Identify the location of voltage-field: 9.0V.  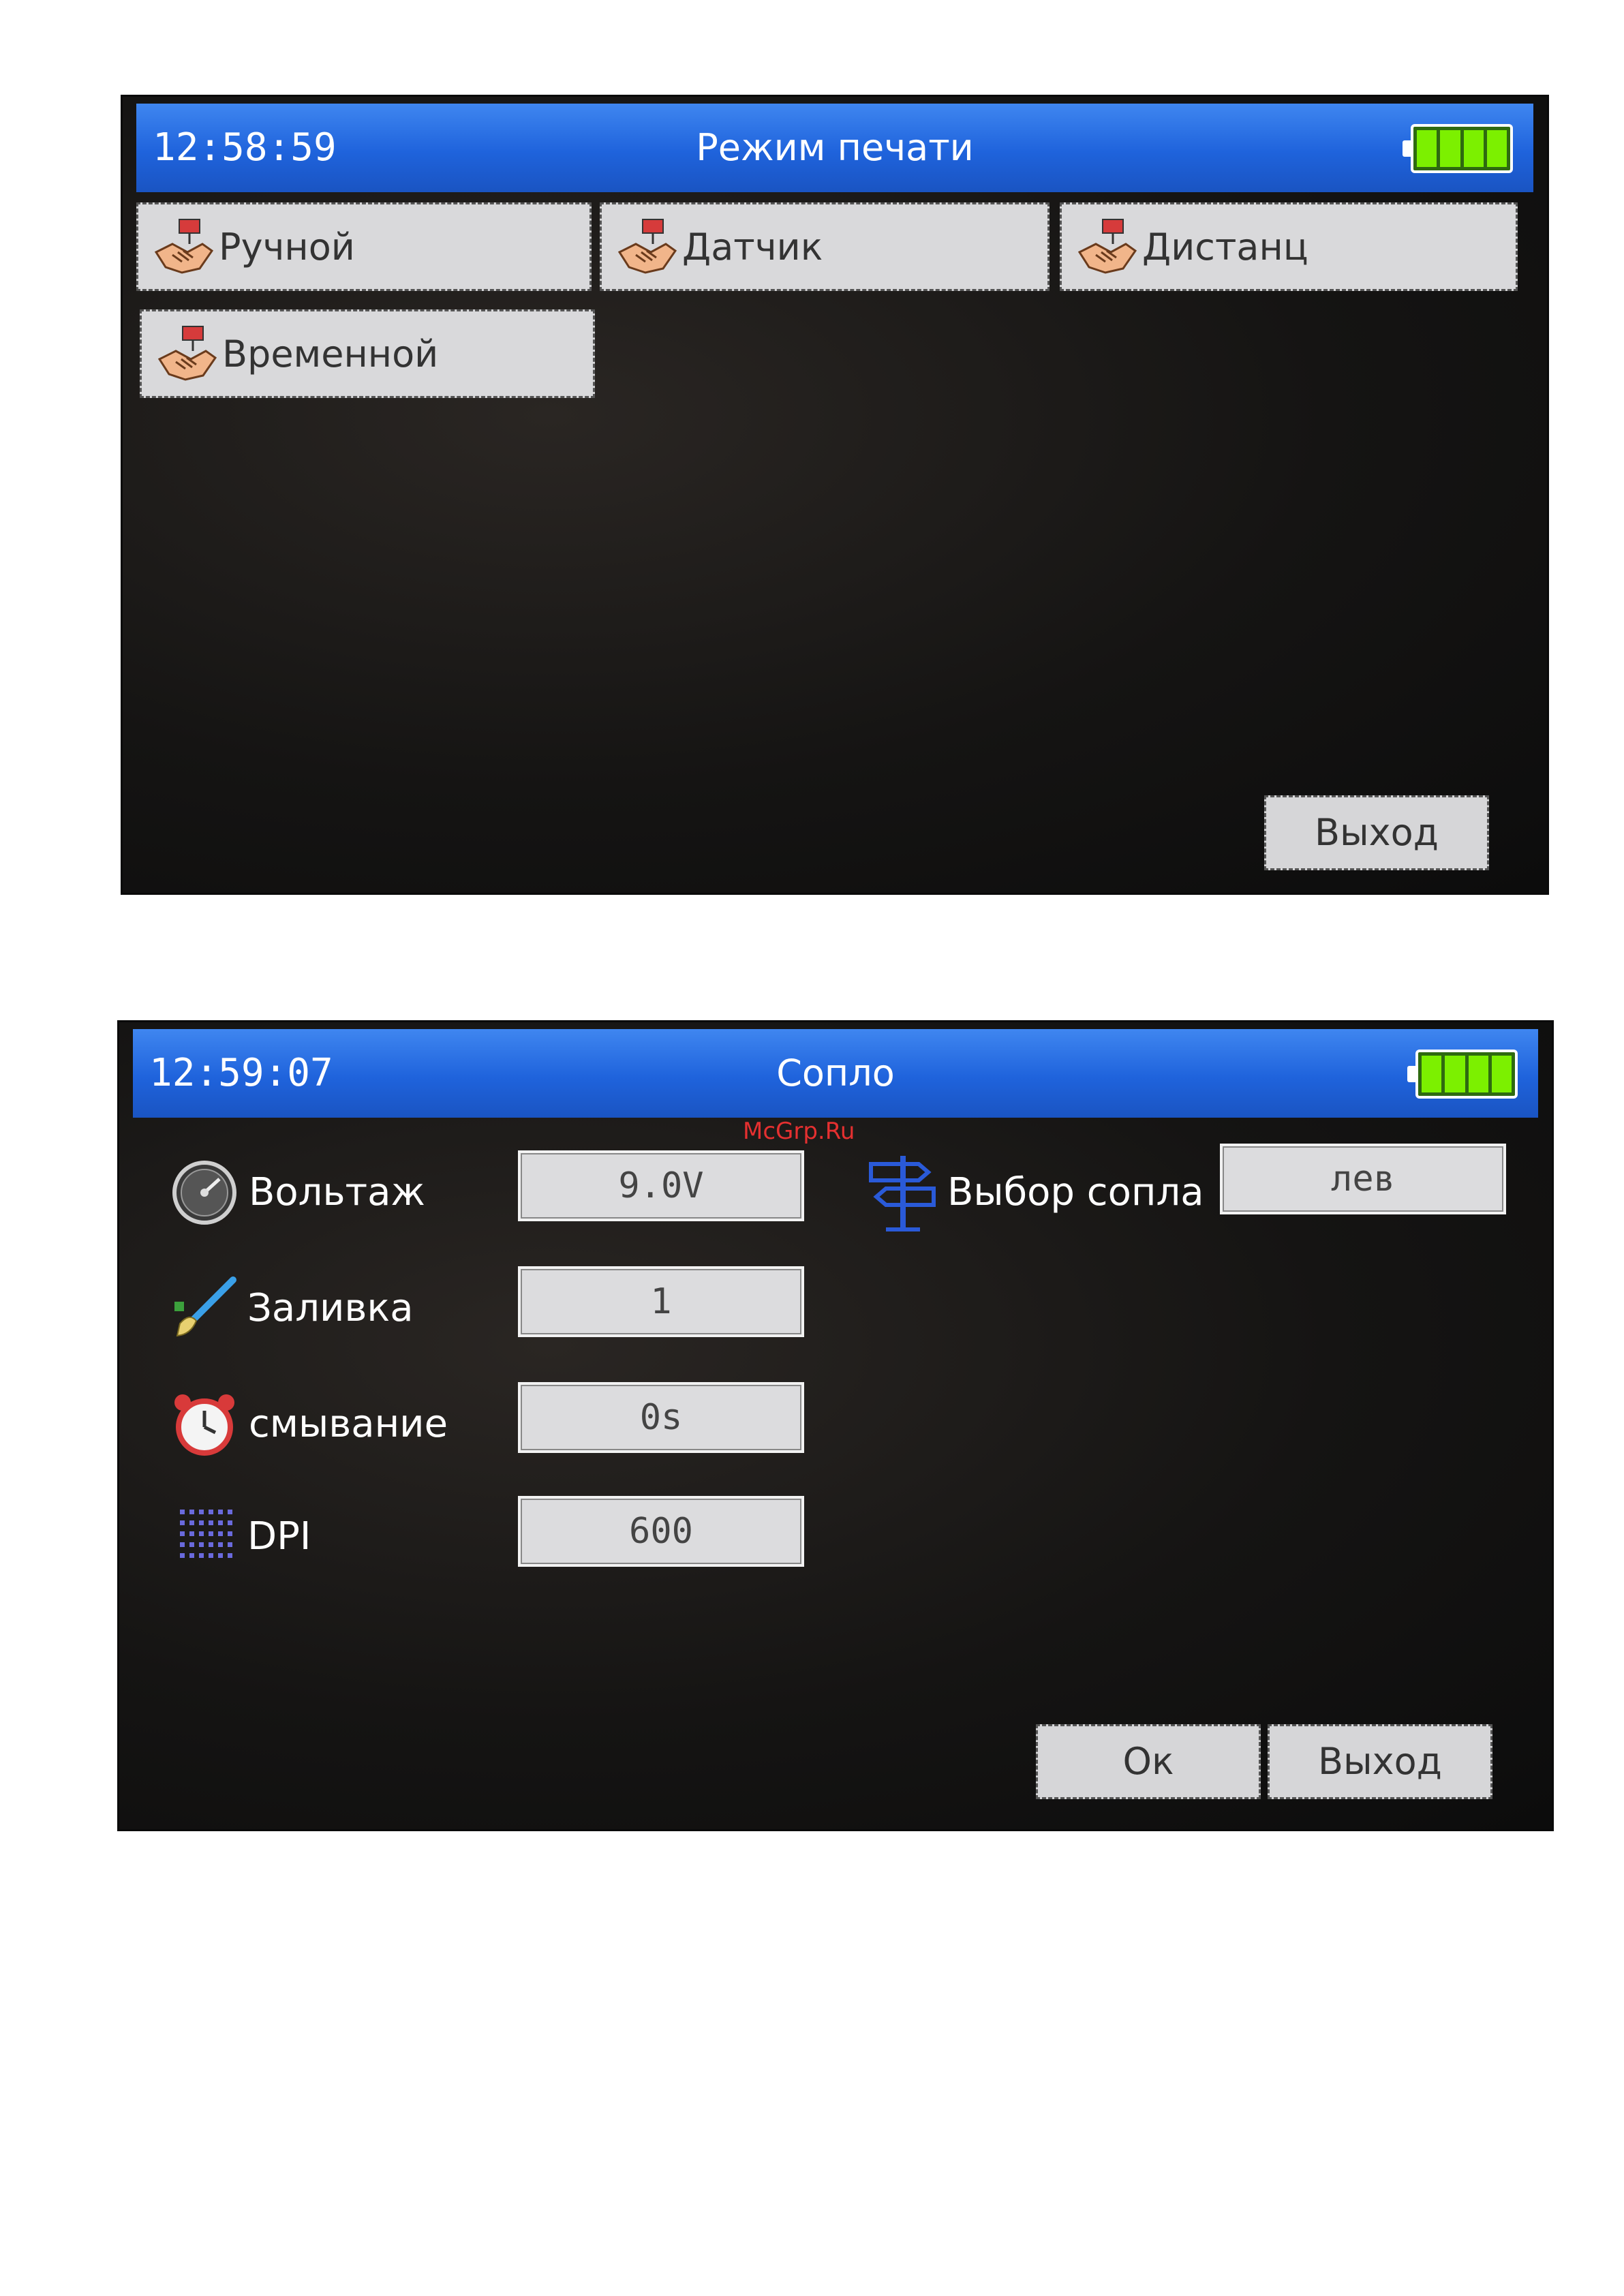
(661, 1185).